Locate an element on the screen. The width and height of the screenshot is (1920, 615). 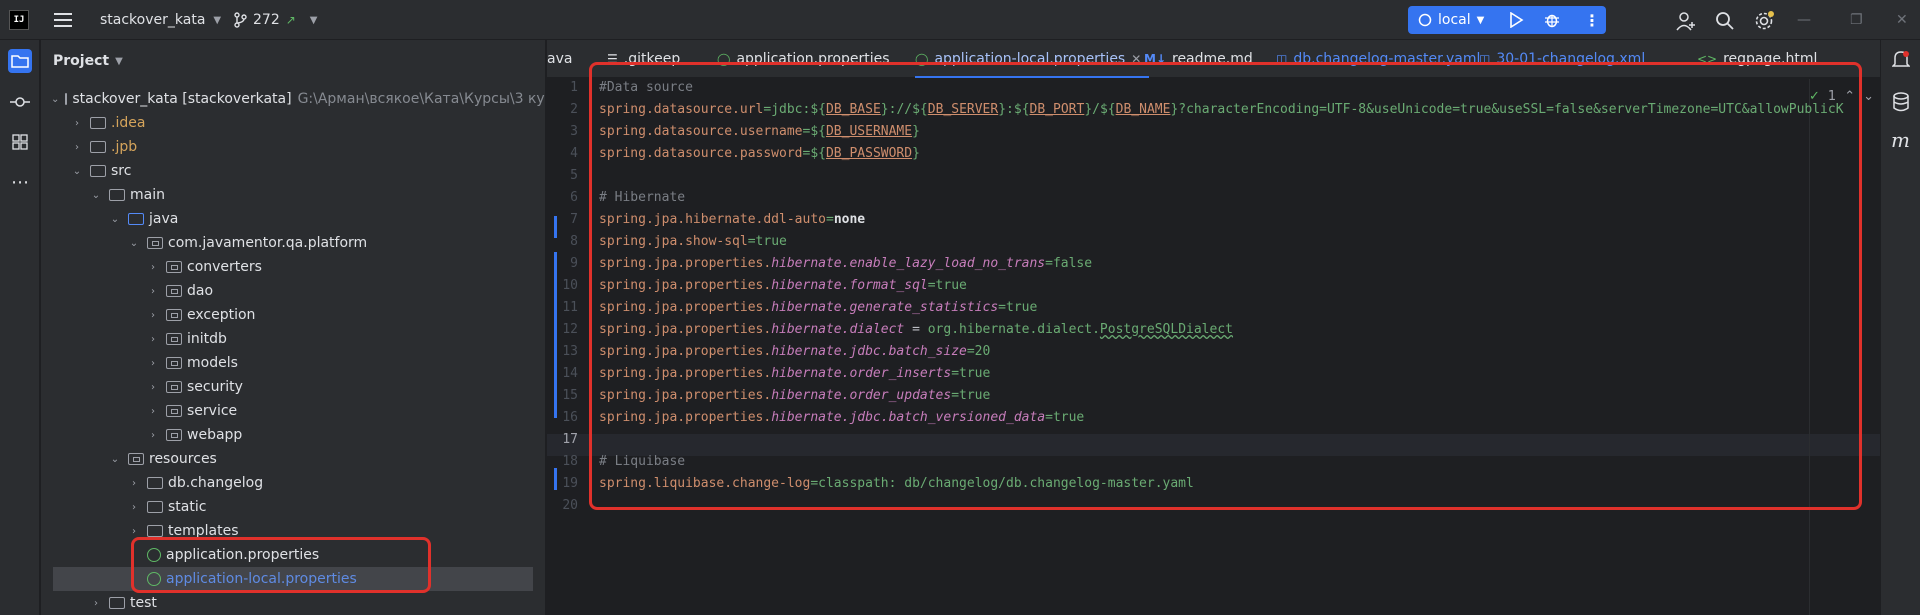
line-number: 16 is located at coordinates (570, 417).